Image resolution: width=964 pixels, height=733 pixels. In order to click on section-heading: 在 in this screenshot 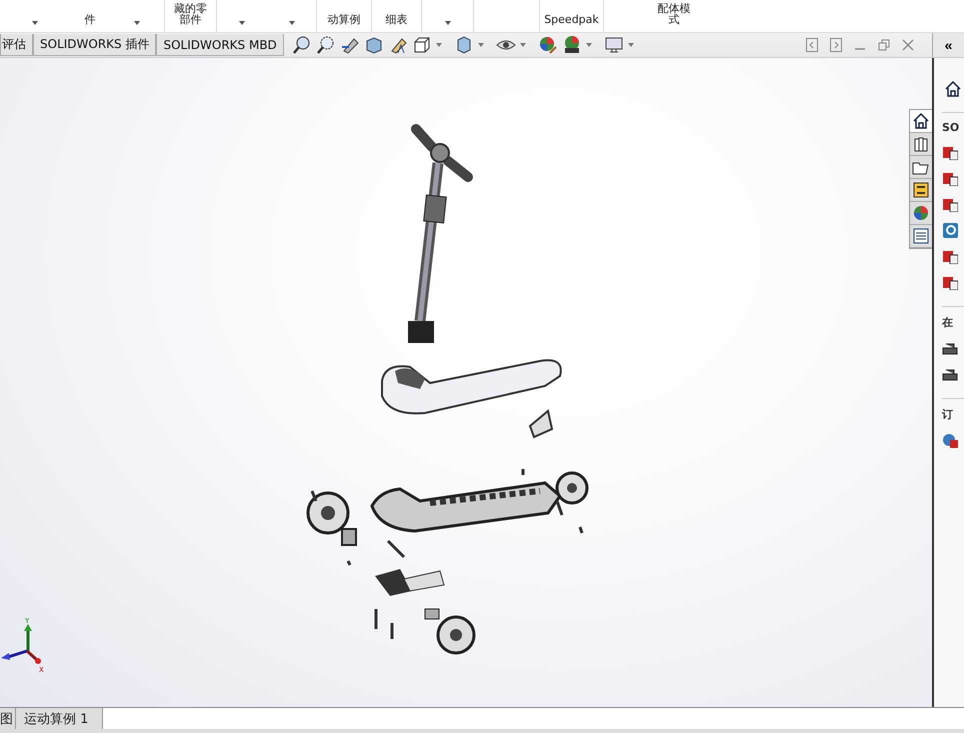, I will do `click(948, 322)`.